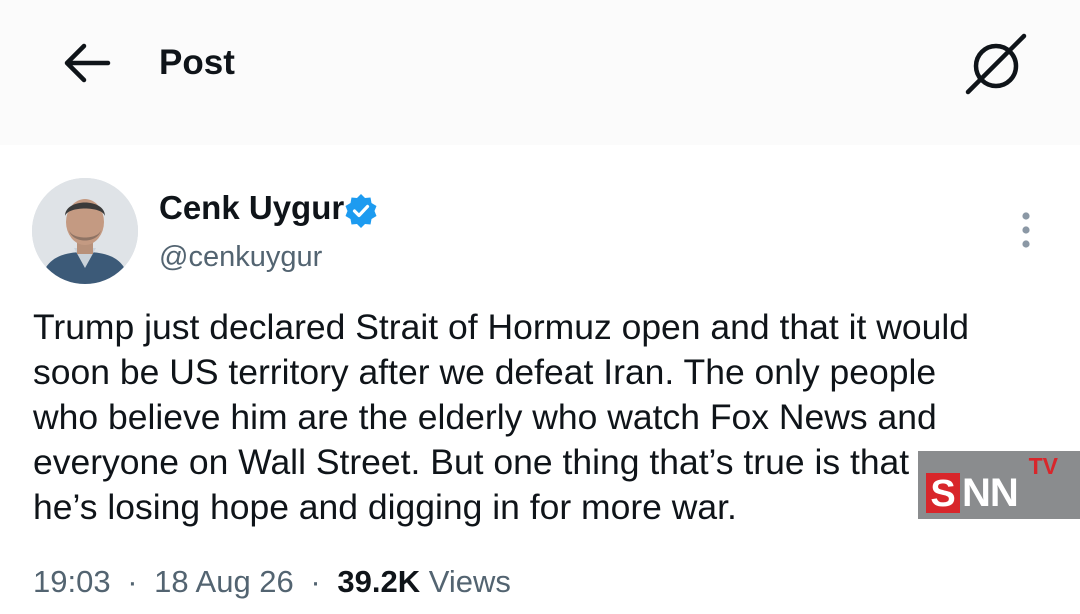 The image size is (1080, 614). What do you see at coordinates (1043, 466) in the screenshot?
I see `watermark-tv: TV` at bounding box center [1043, 466].